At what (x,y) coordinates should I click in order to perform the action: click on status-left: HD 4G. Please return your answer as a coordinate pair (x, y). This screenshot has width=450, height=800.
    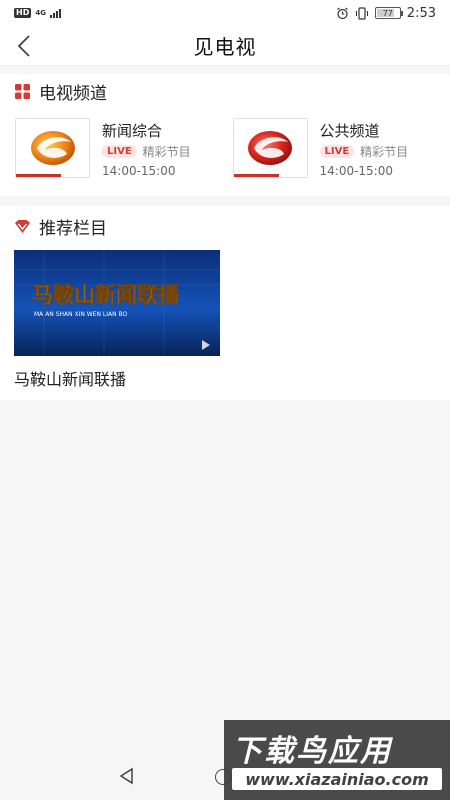
    Looking at the image, I should click on (37, 13).